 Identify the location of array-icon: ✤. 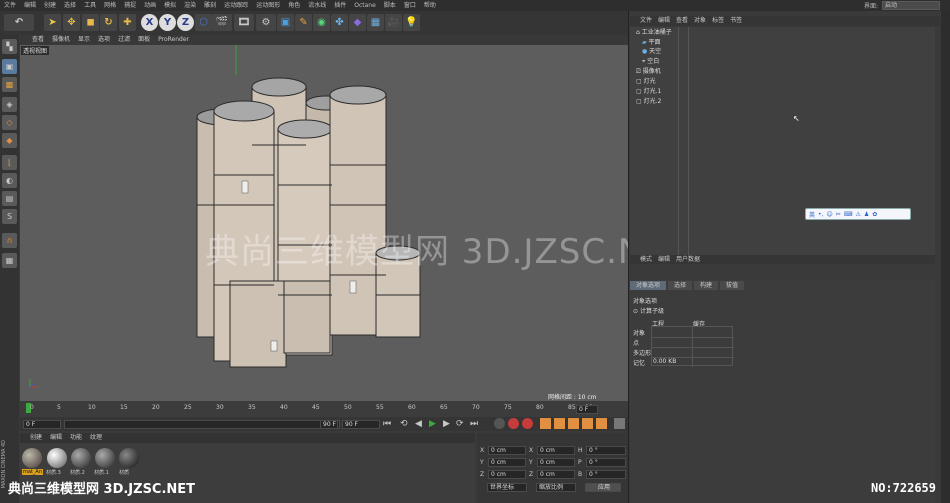
(339, 22).